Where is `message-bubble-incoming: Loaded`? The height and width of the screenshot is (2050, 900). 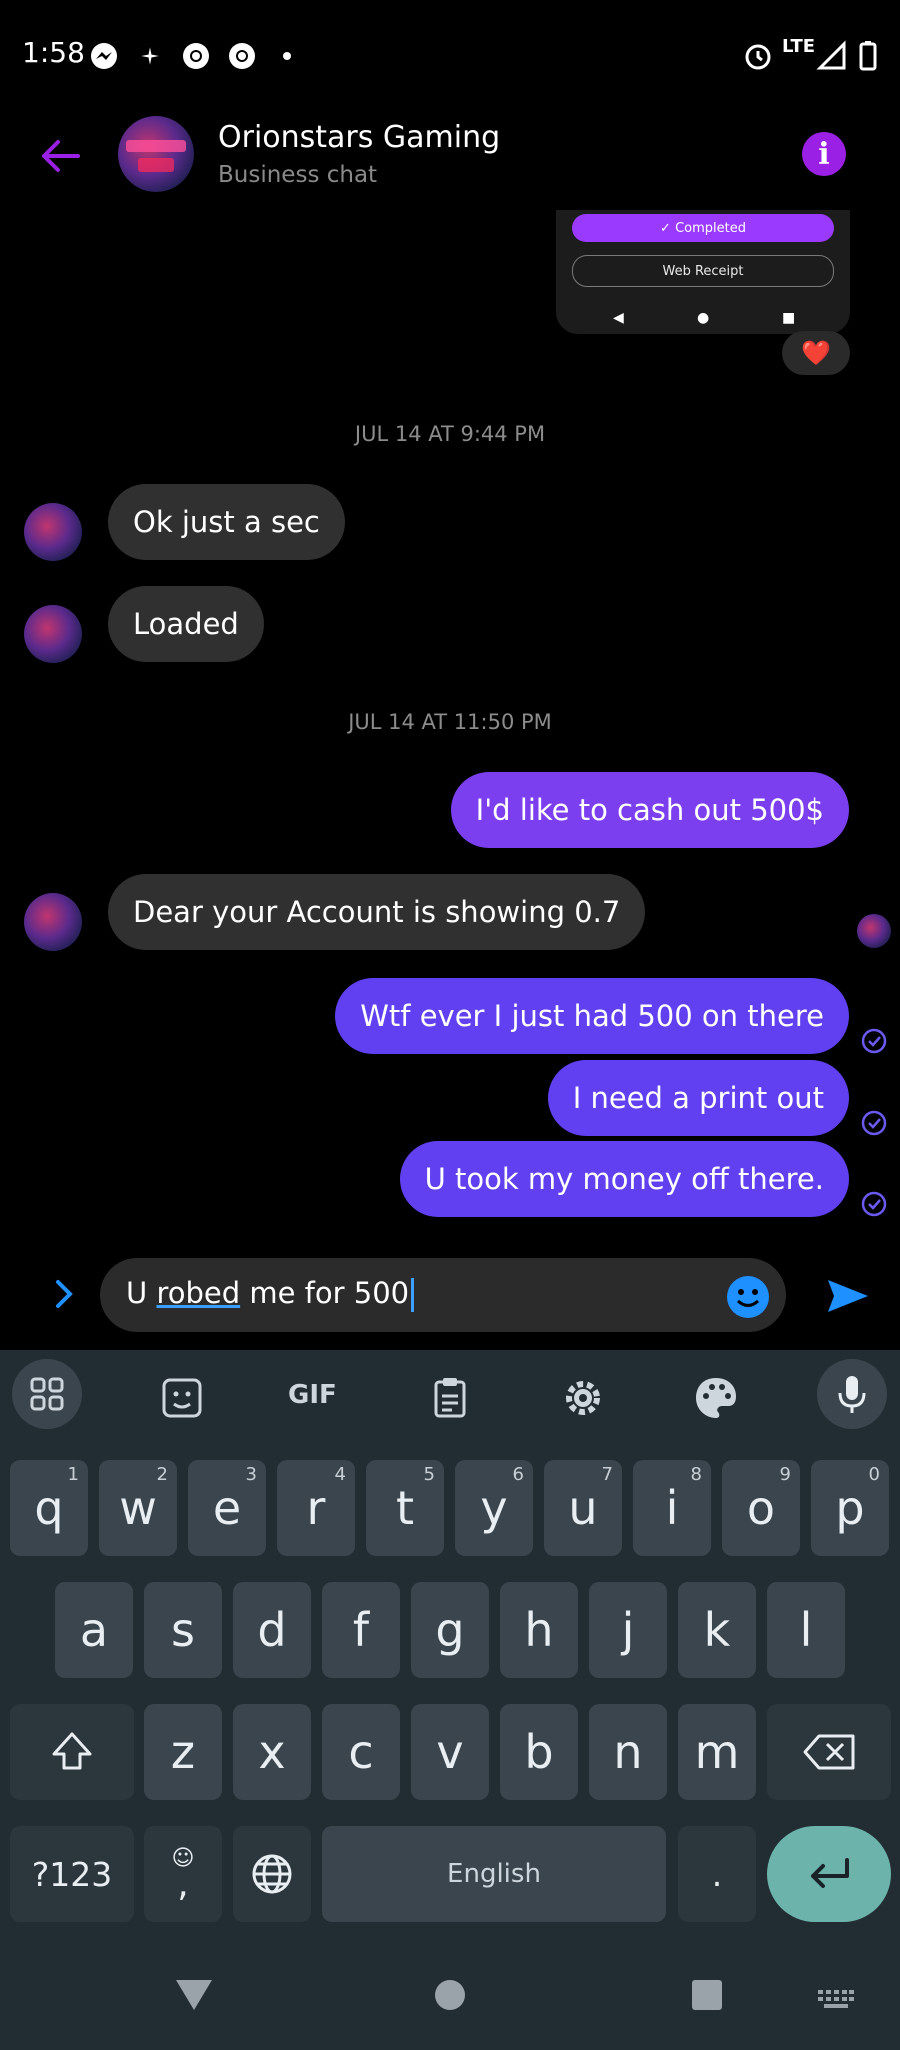
message-bubble-incoming: Loaded is located at coordinates (186, 624).